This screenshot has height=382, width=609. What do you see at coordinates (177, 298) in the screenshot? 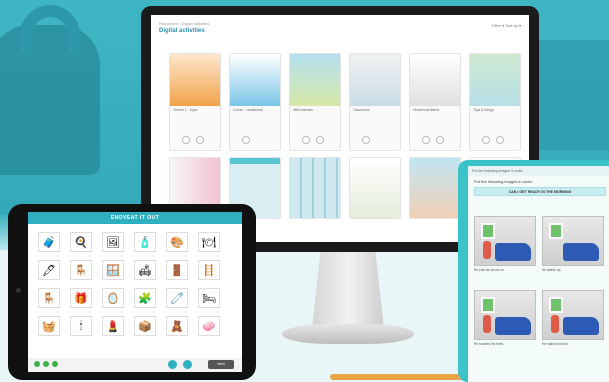
I see `object-tile: 🧷` at bounding box center [177, 298].